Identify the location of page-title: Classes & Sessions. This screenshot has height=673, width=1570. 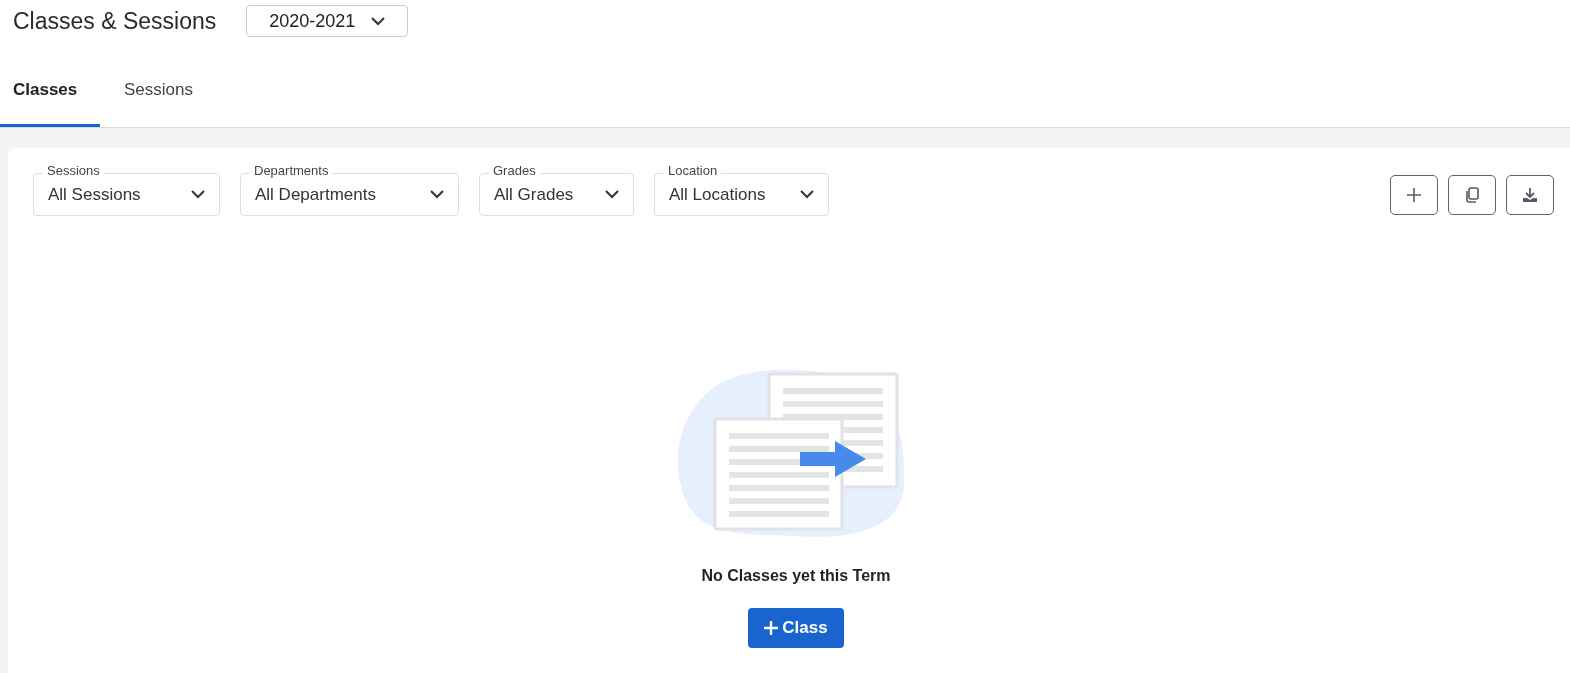
(115, 21).